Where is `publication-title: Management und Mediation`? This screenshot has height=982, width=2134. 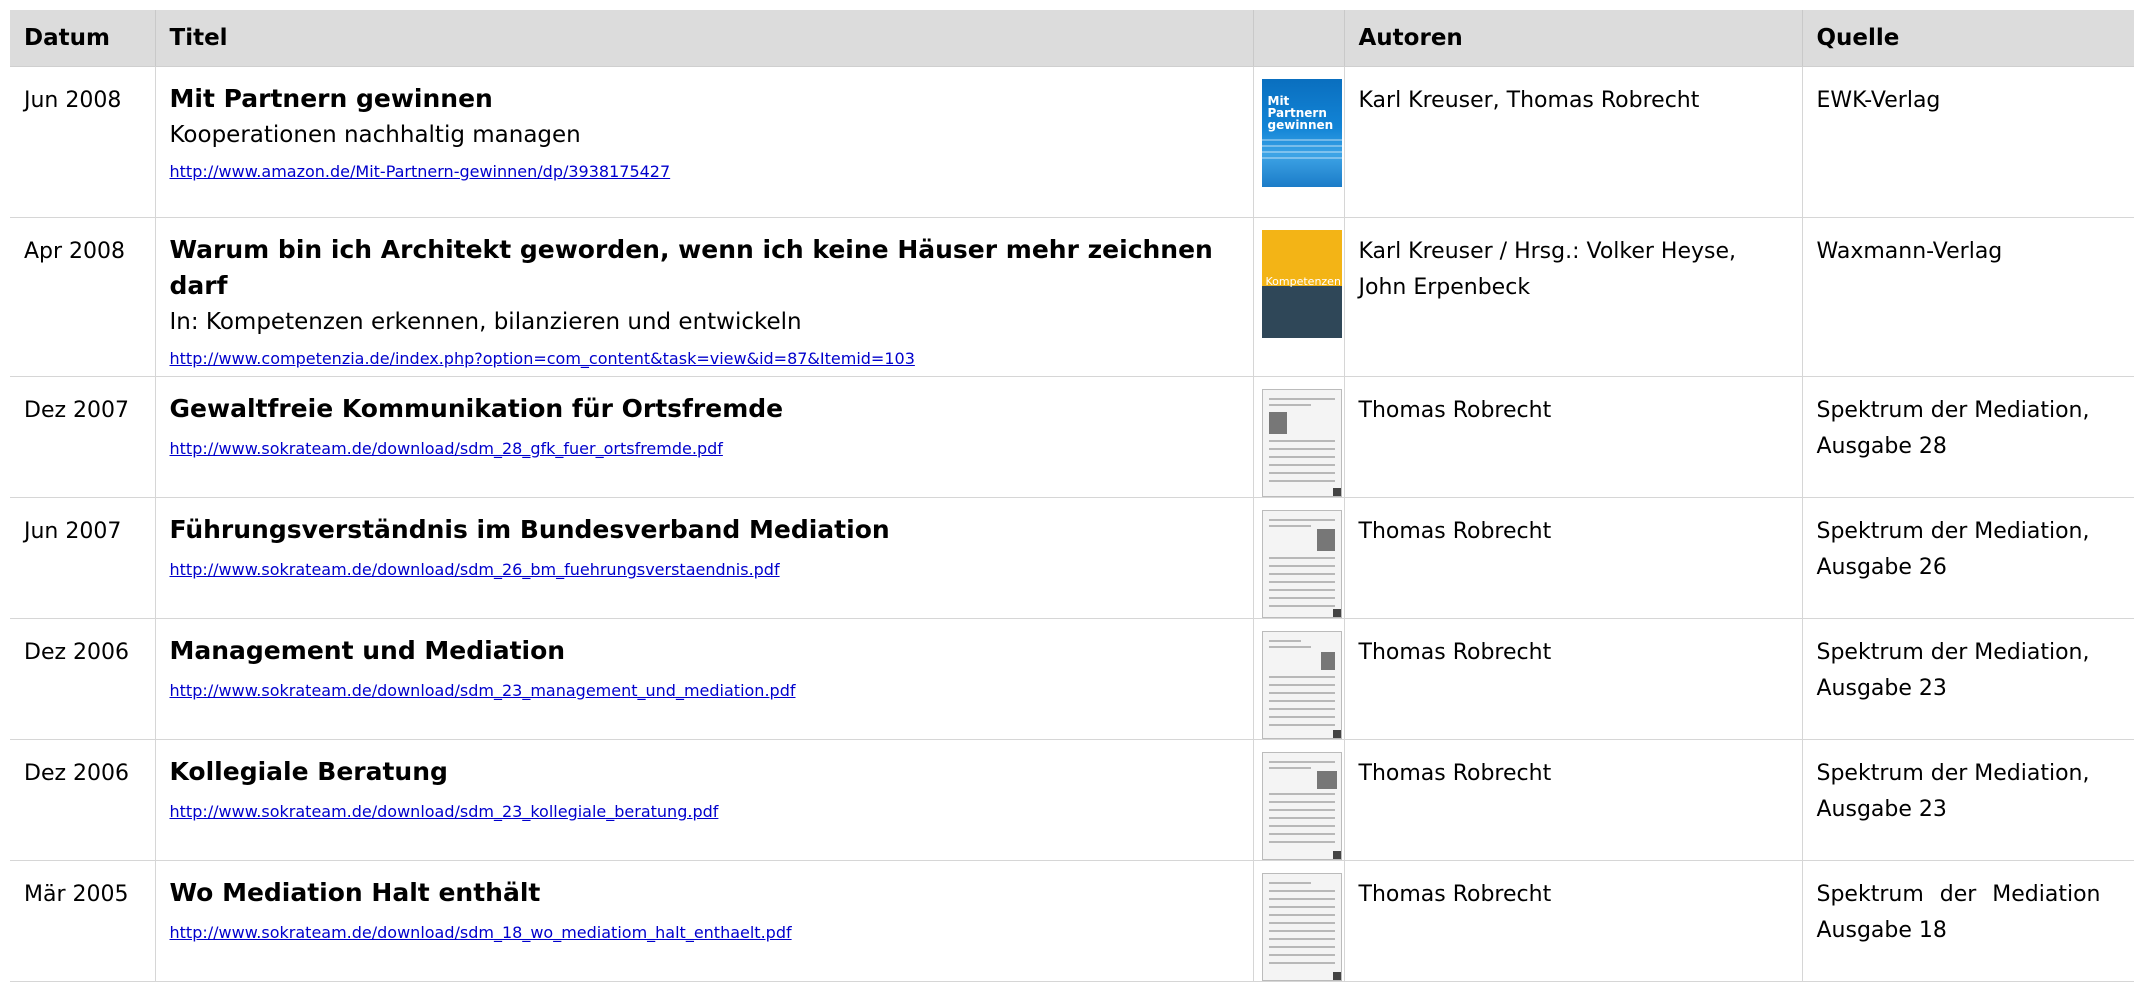
publication-title: Management und Mediation is located at coordinates (367, 650).